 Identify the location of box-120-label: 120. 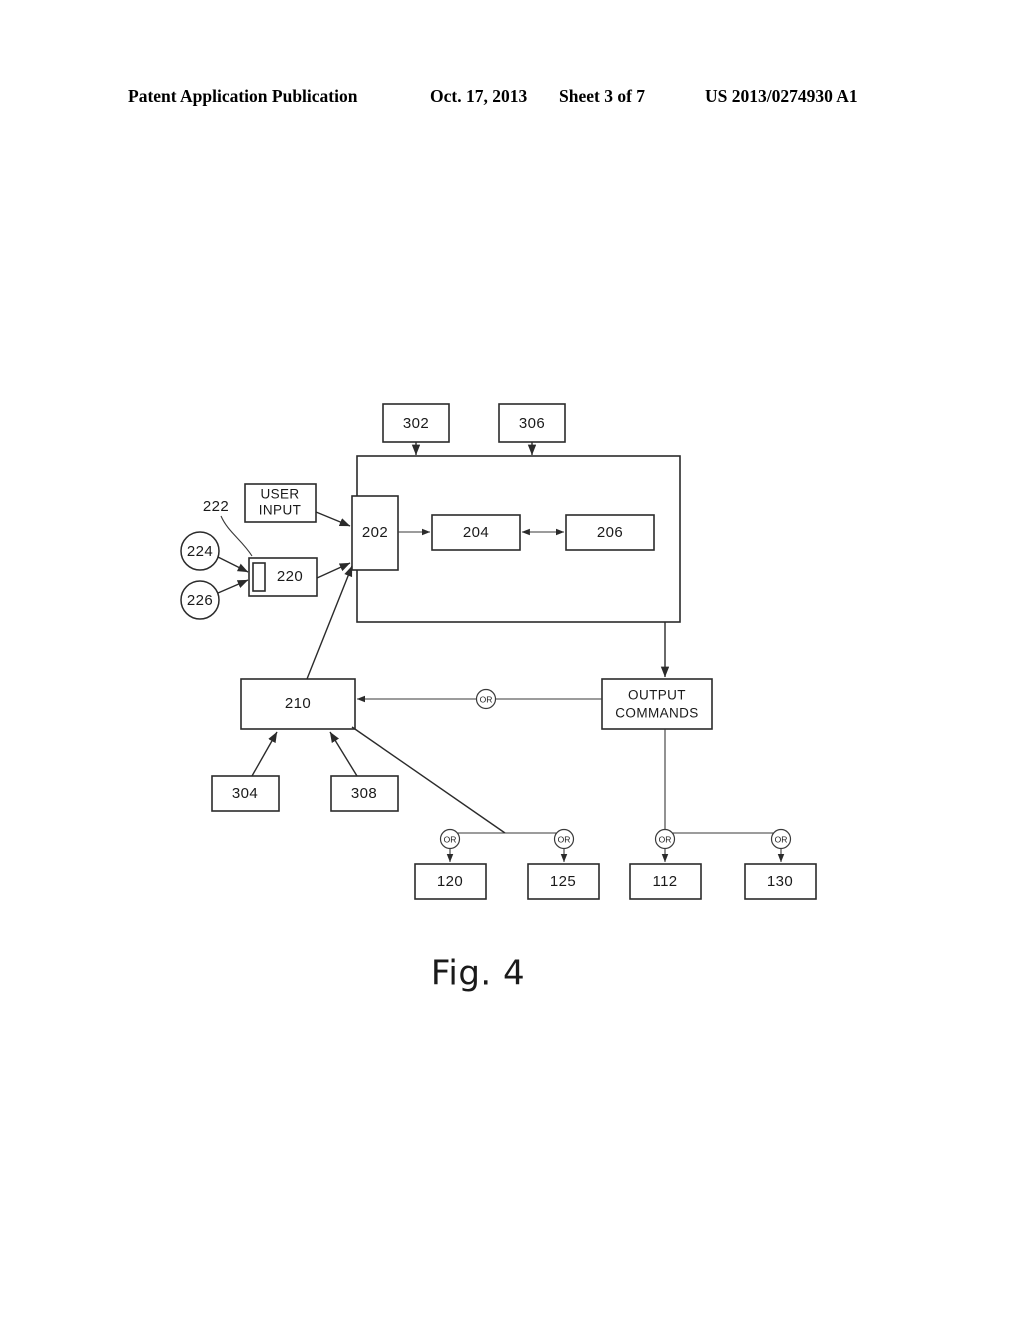
(450, 881).